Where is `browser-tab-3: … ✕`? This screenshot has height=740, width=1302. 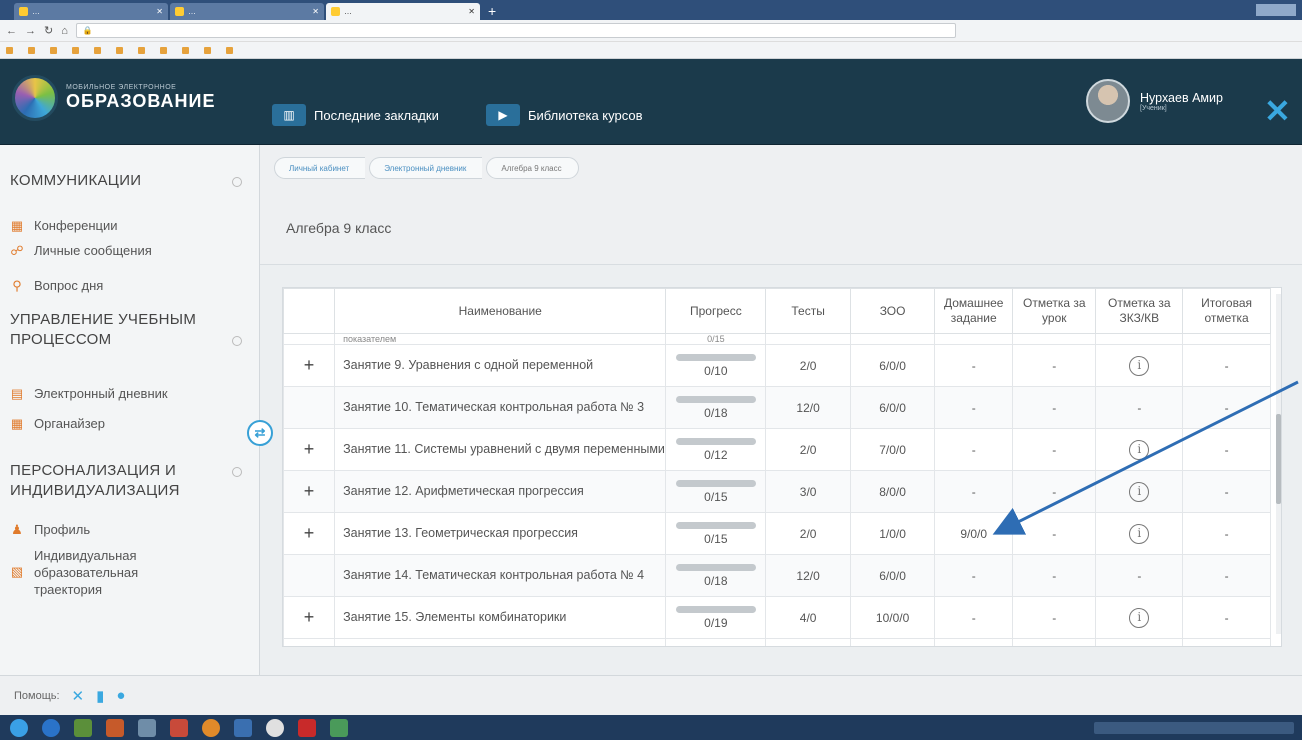
browser-tab-3: … ✕ is located at coordinates (403, 11).